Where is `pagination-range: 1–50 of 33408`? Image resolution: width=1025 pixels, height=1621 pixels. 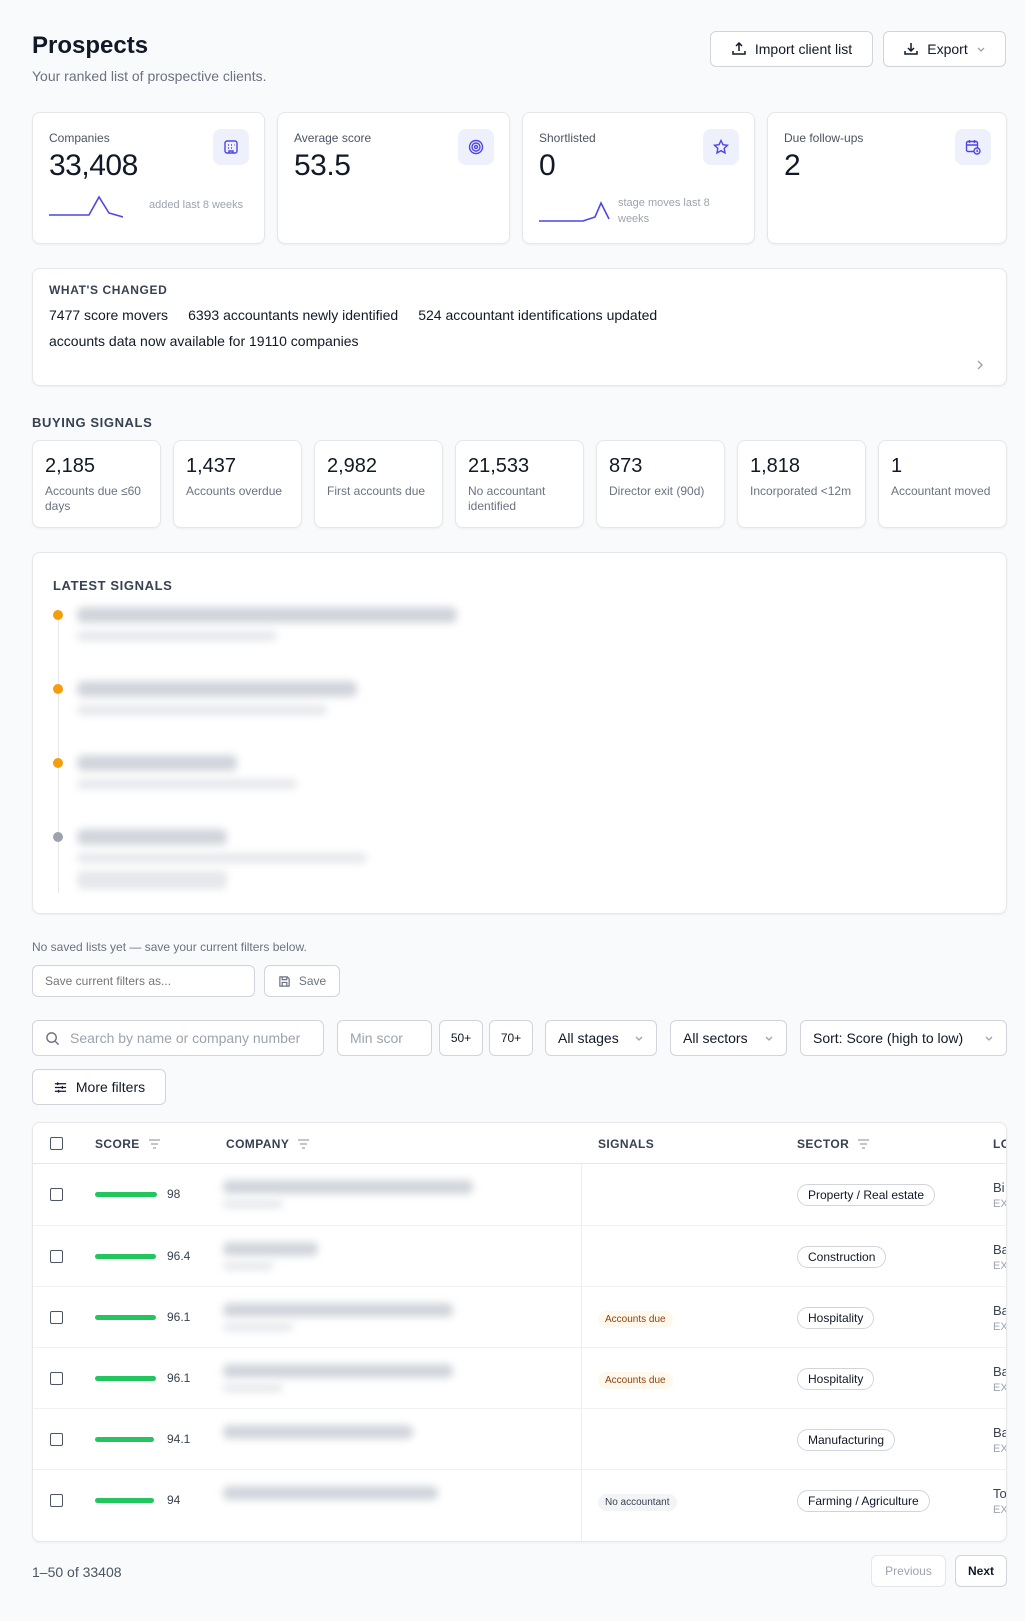
pagination-range: 1–50 of 33408 is located at coordinates (77, 1572).